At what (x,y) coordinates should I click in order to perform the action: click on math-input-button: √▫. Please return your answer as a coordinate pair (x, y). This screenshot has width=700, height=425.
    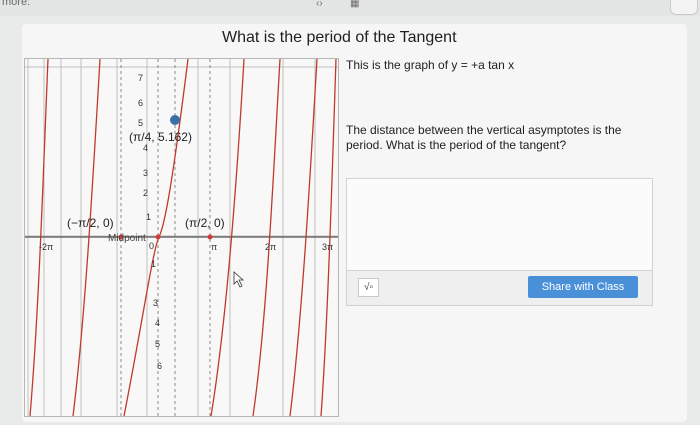
    Looking at the image, I should click on (368, 287).